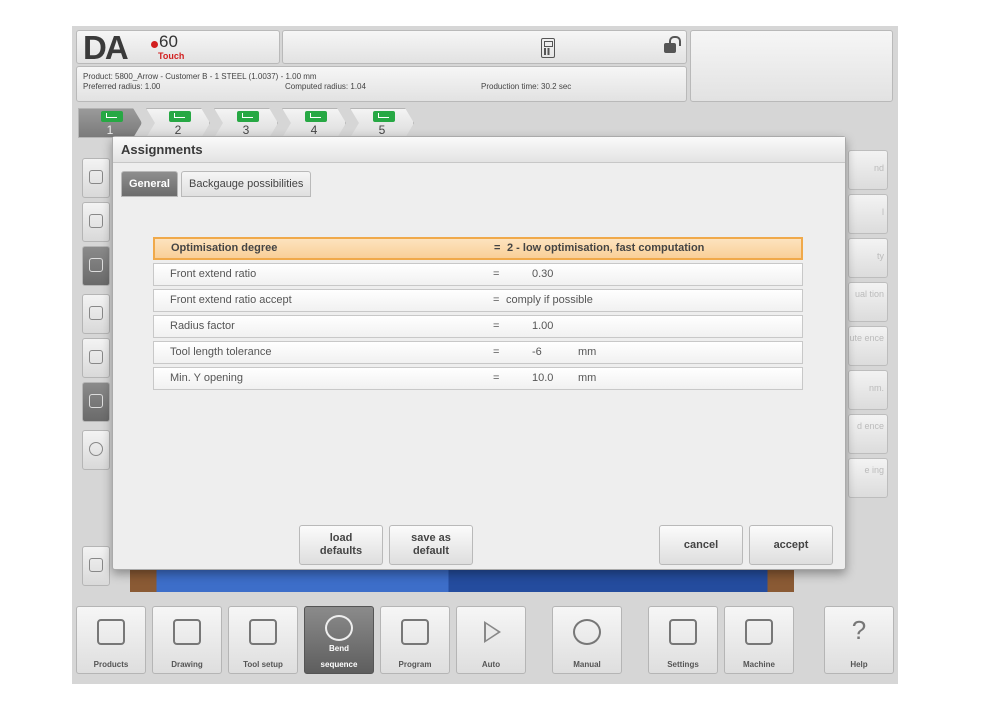 The height and width of the screenshot is (708, 1000). I want to click on expand-button, so click(96, 314).